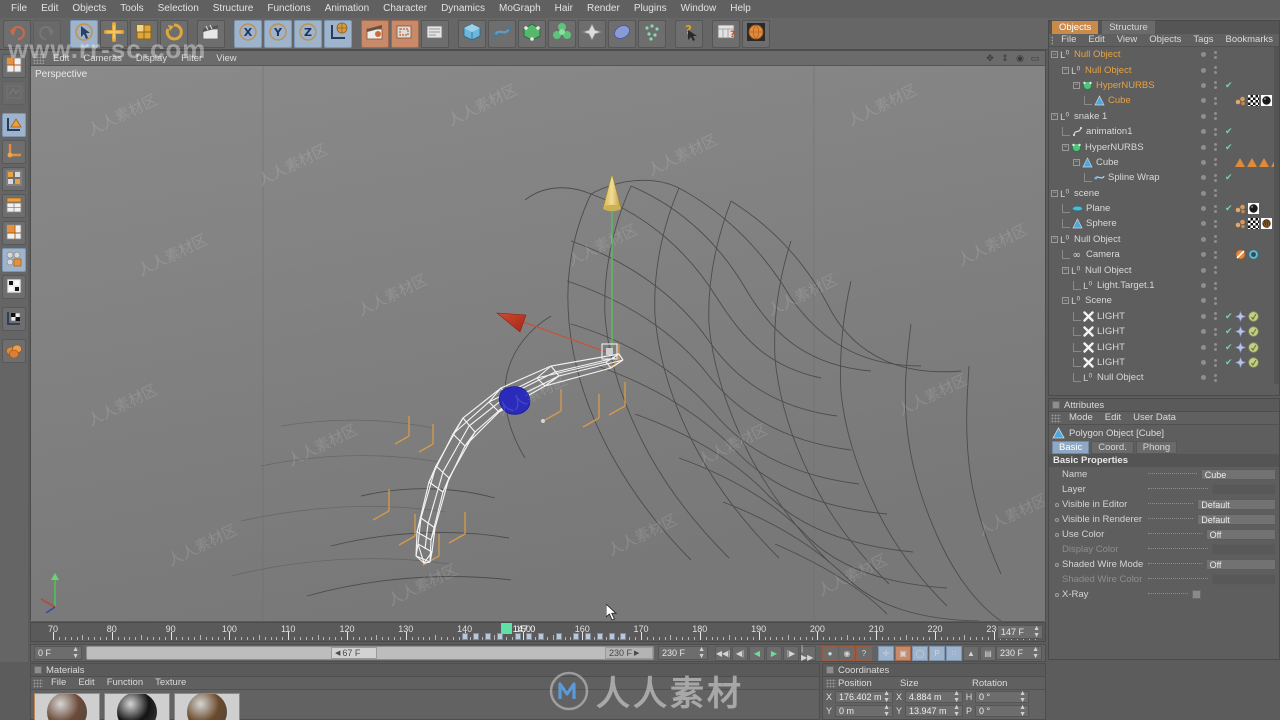 The height and width of the screenshot is (720, 1280). What do you see at coordinates (1164, 193) in the screenshot?
I see `object-row: − L 0 scene` at bounding box center [1164, 193].